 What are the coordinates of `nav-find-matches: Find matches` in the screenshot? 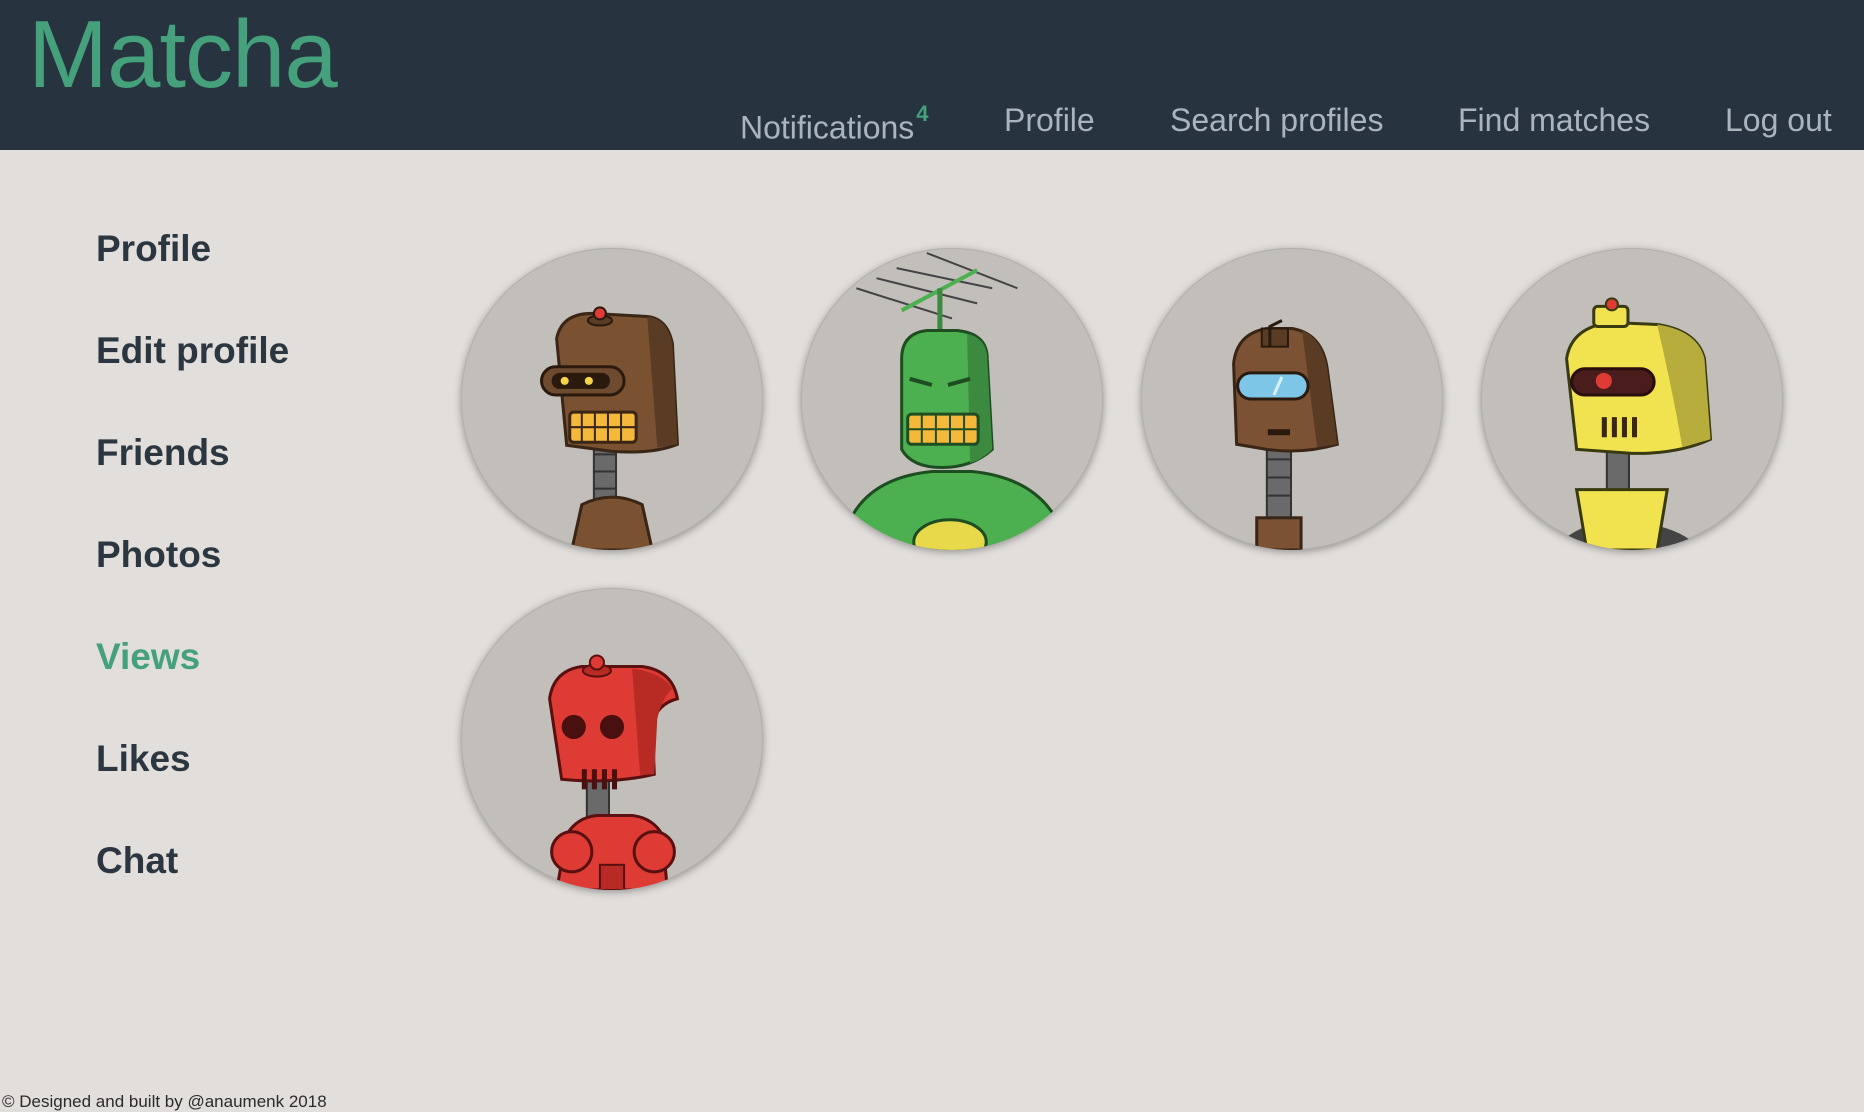 It's located at (1554, 120).